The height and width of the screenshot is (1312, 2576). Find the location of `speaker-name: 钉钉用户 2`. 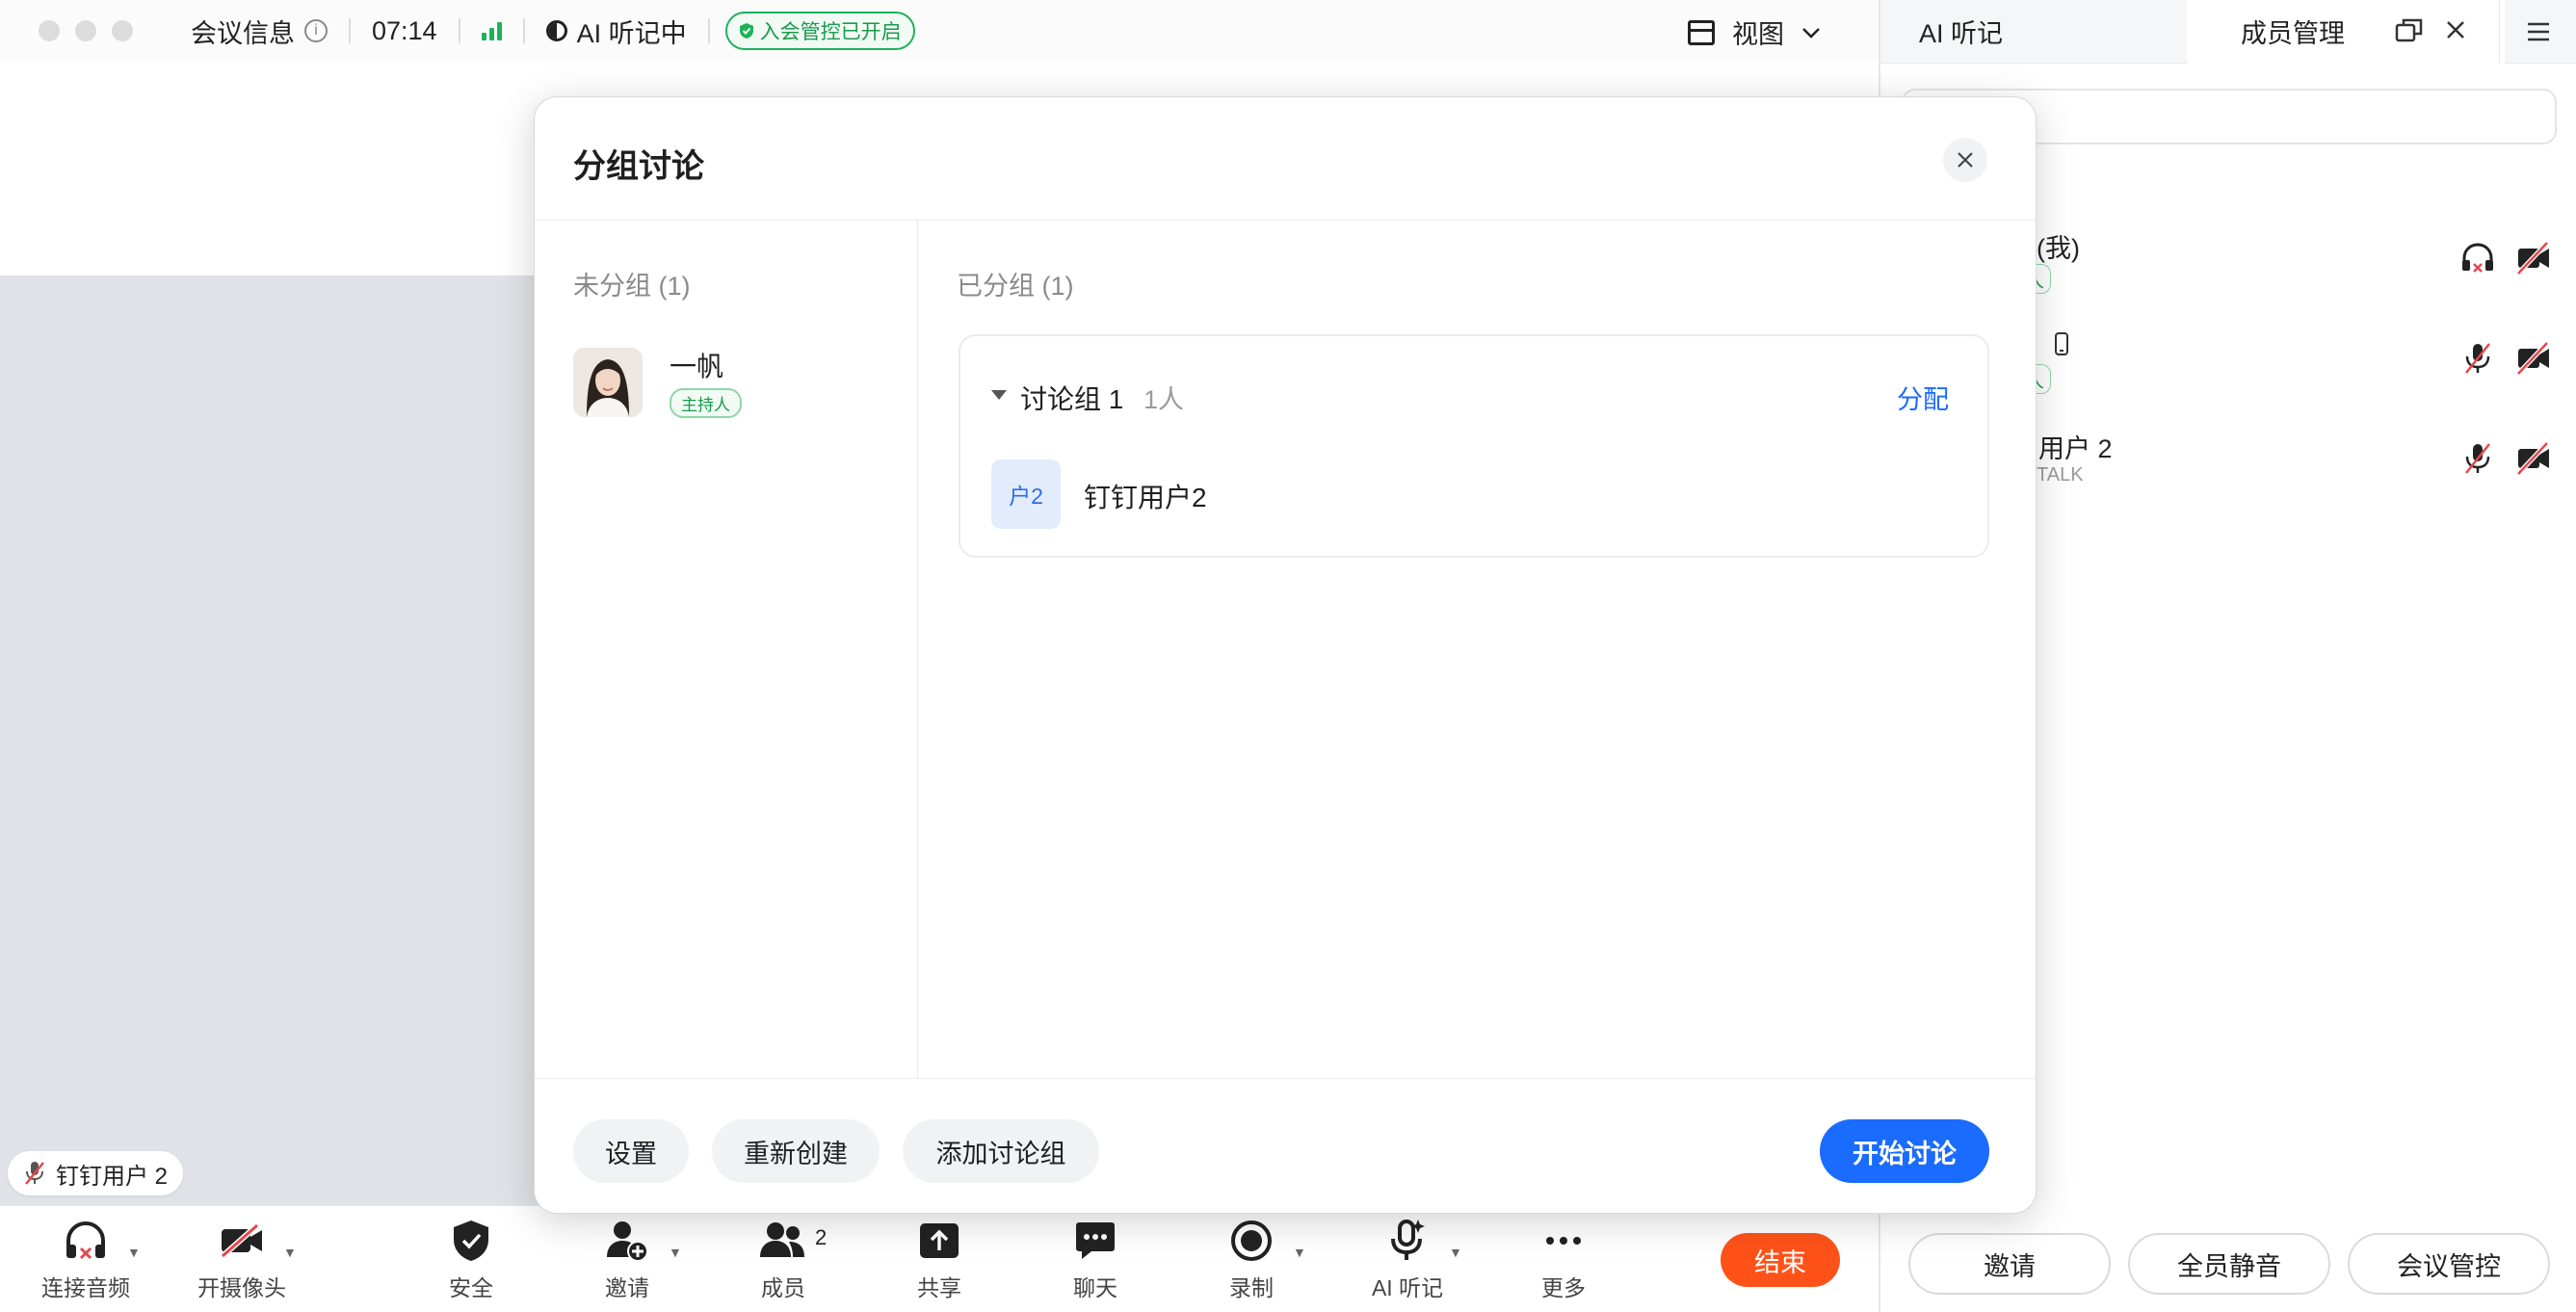

speaker-name: 钉钉用户 2 is located at coordinates (112, 1176).